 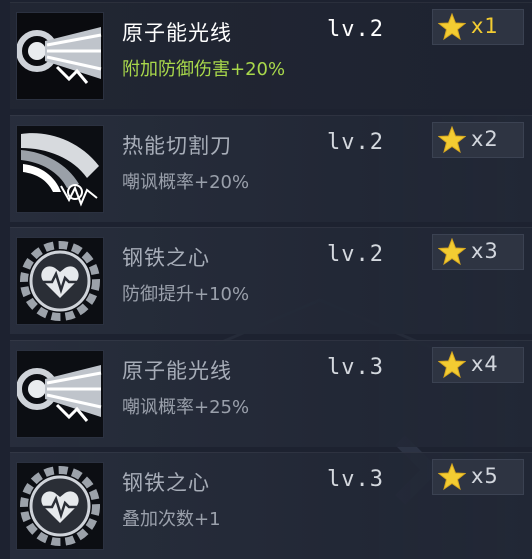 I want to click on count-badge: x4, so click(x=478, y=365).